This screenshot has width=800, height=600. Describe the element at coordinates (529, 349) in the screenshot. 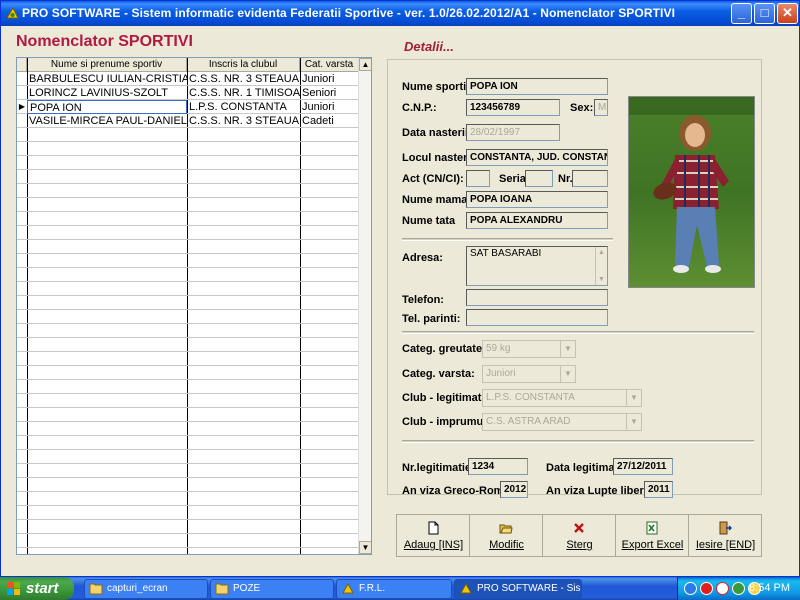

I see `combo-categ-greutate: 59 kg ▼` at that location.